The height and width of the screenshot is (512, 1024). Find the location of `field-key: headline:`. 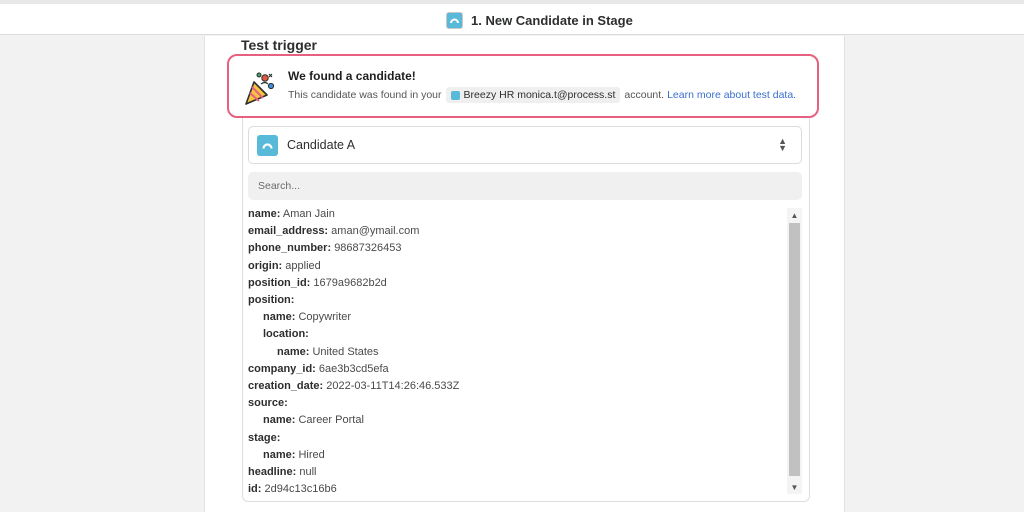

field-key: headline: is located at coordinates (272, 472).